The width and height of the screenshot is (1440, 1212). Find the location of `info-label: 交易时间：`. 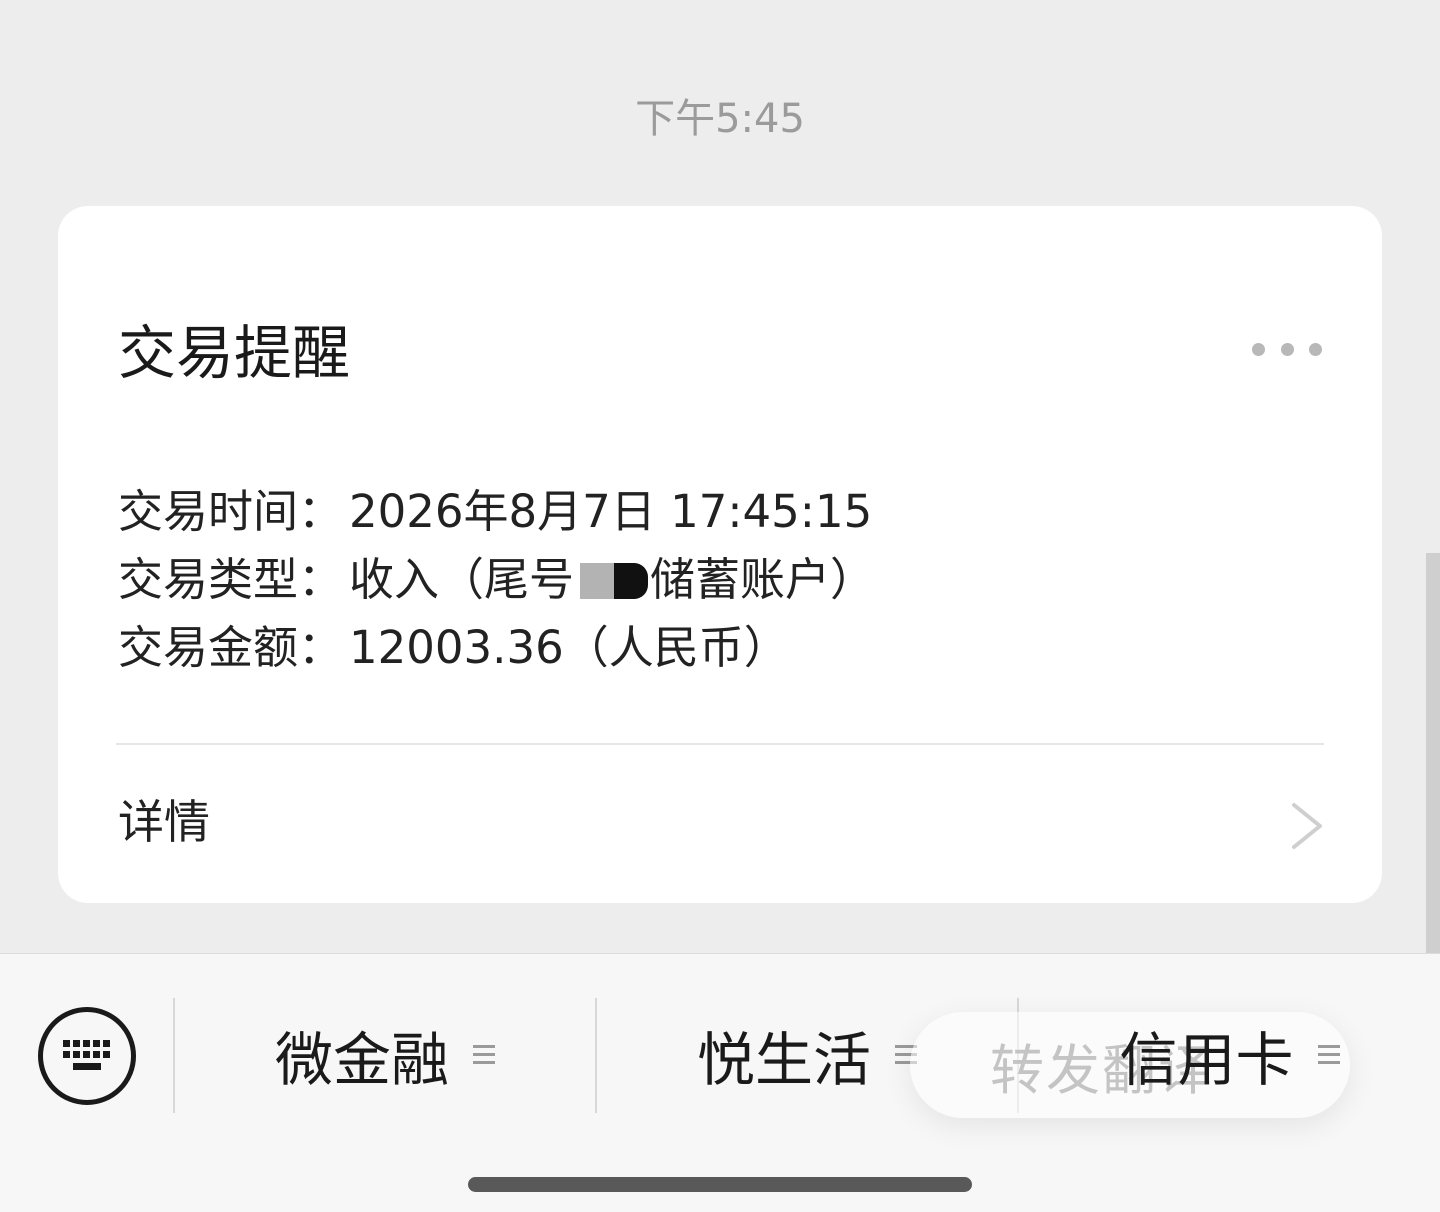

info-label: 交易时间： is located at coordinates (231, 511).